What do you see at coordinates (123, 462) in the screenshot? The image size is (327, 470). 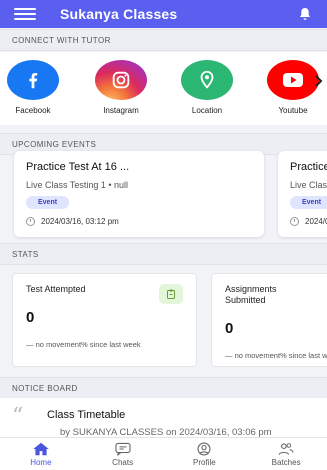 I see `nav-chats-label: Chats` at bounding box center [123, 462].